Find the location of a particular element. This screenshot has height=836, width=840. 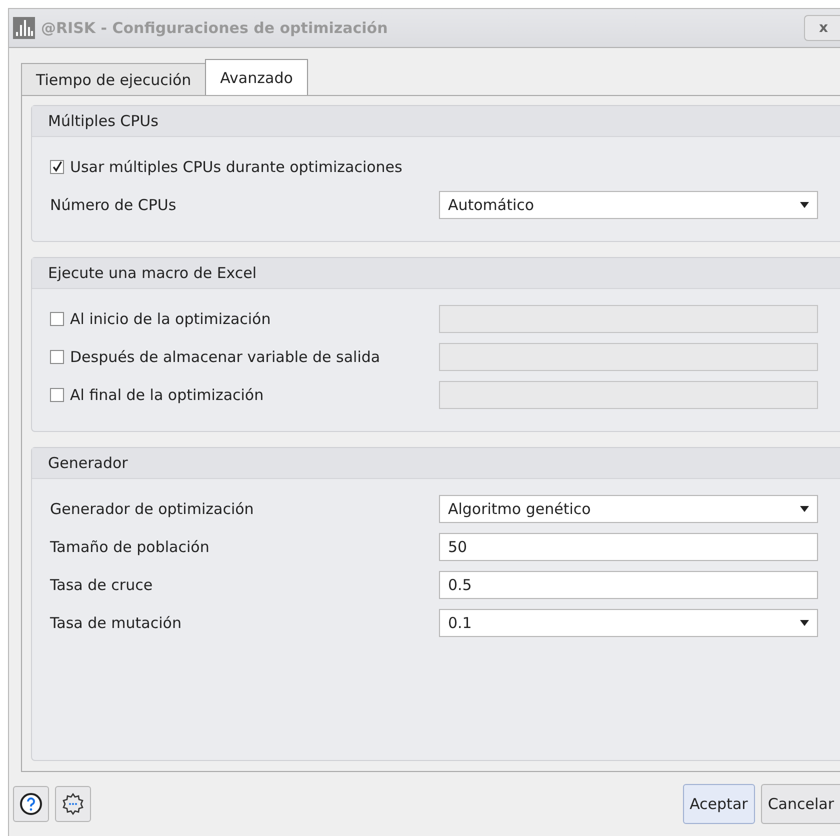

dropdown: Automático is located at coordinates (628, 205).